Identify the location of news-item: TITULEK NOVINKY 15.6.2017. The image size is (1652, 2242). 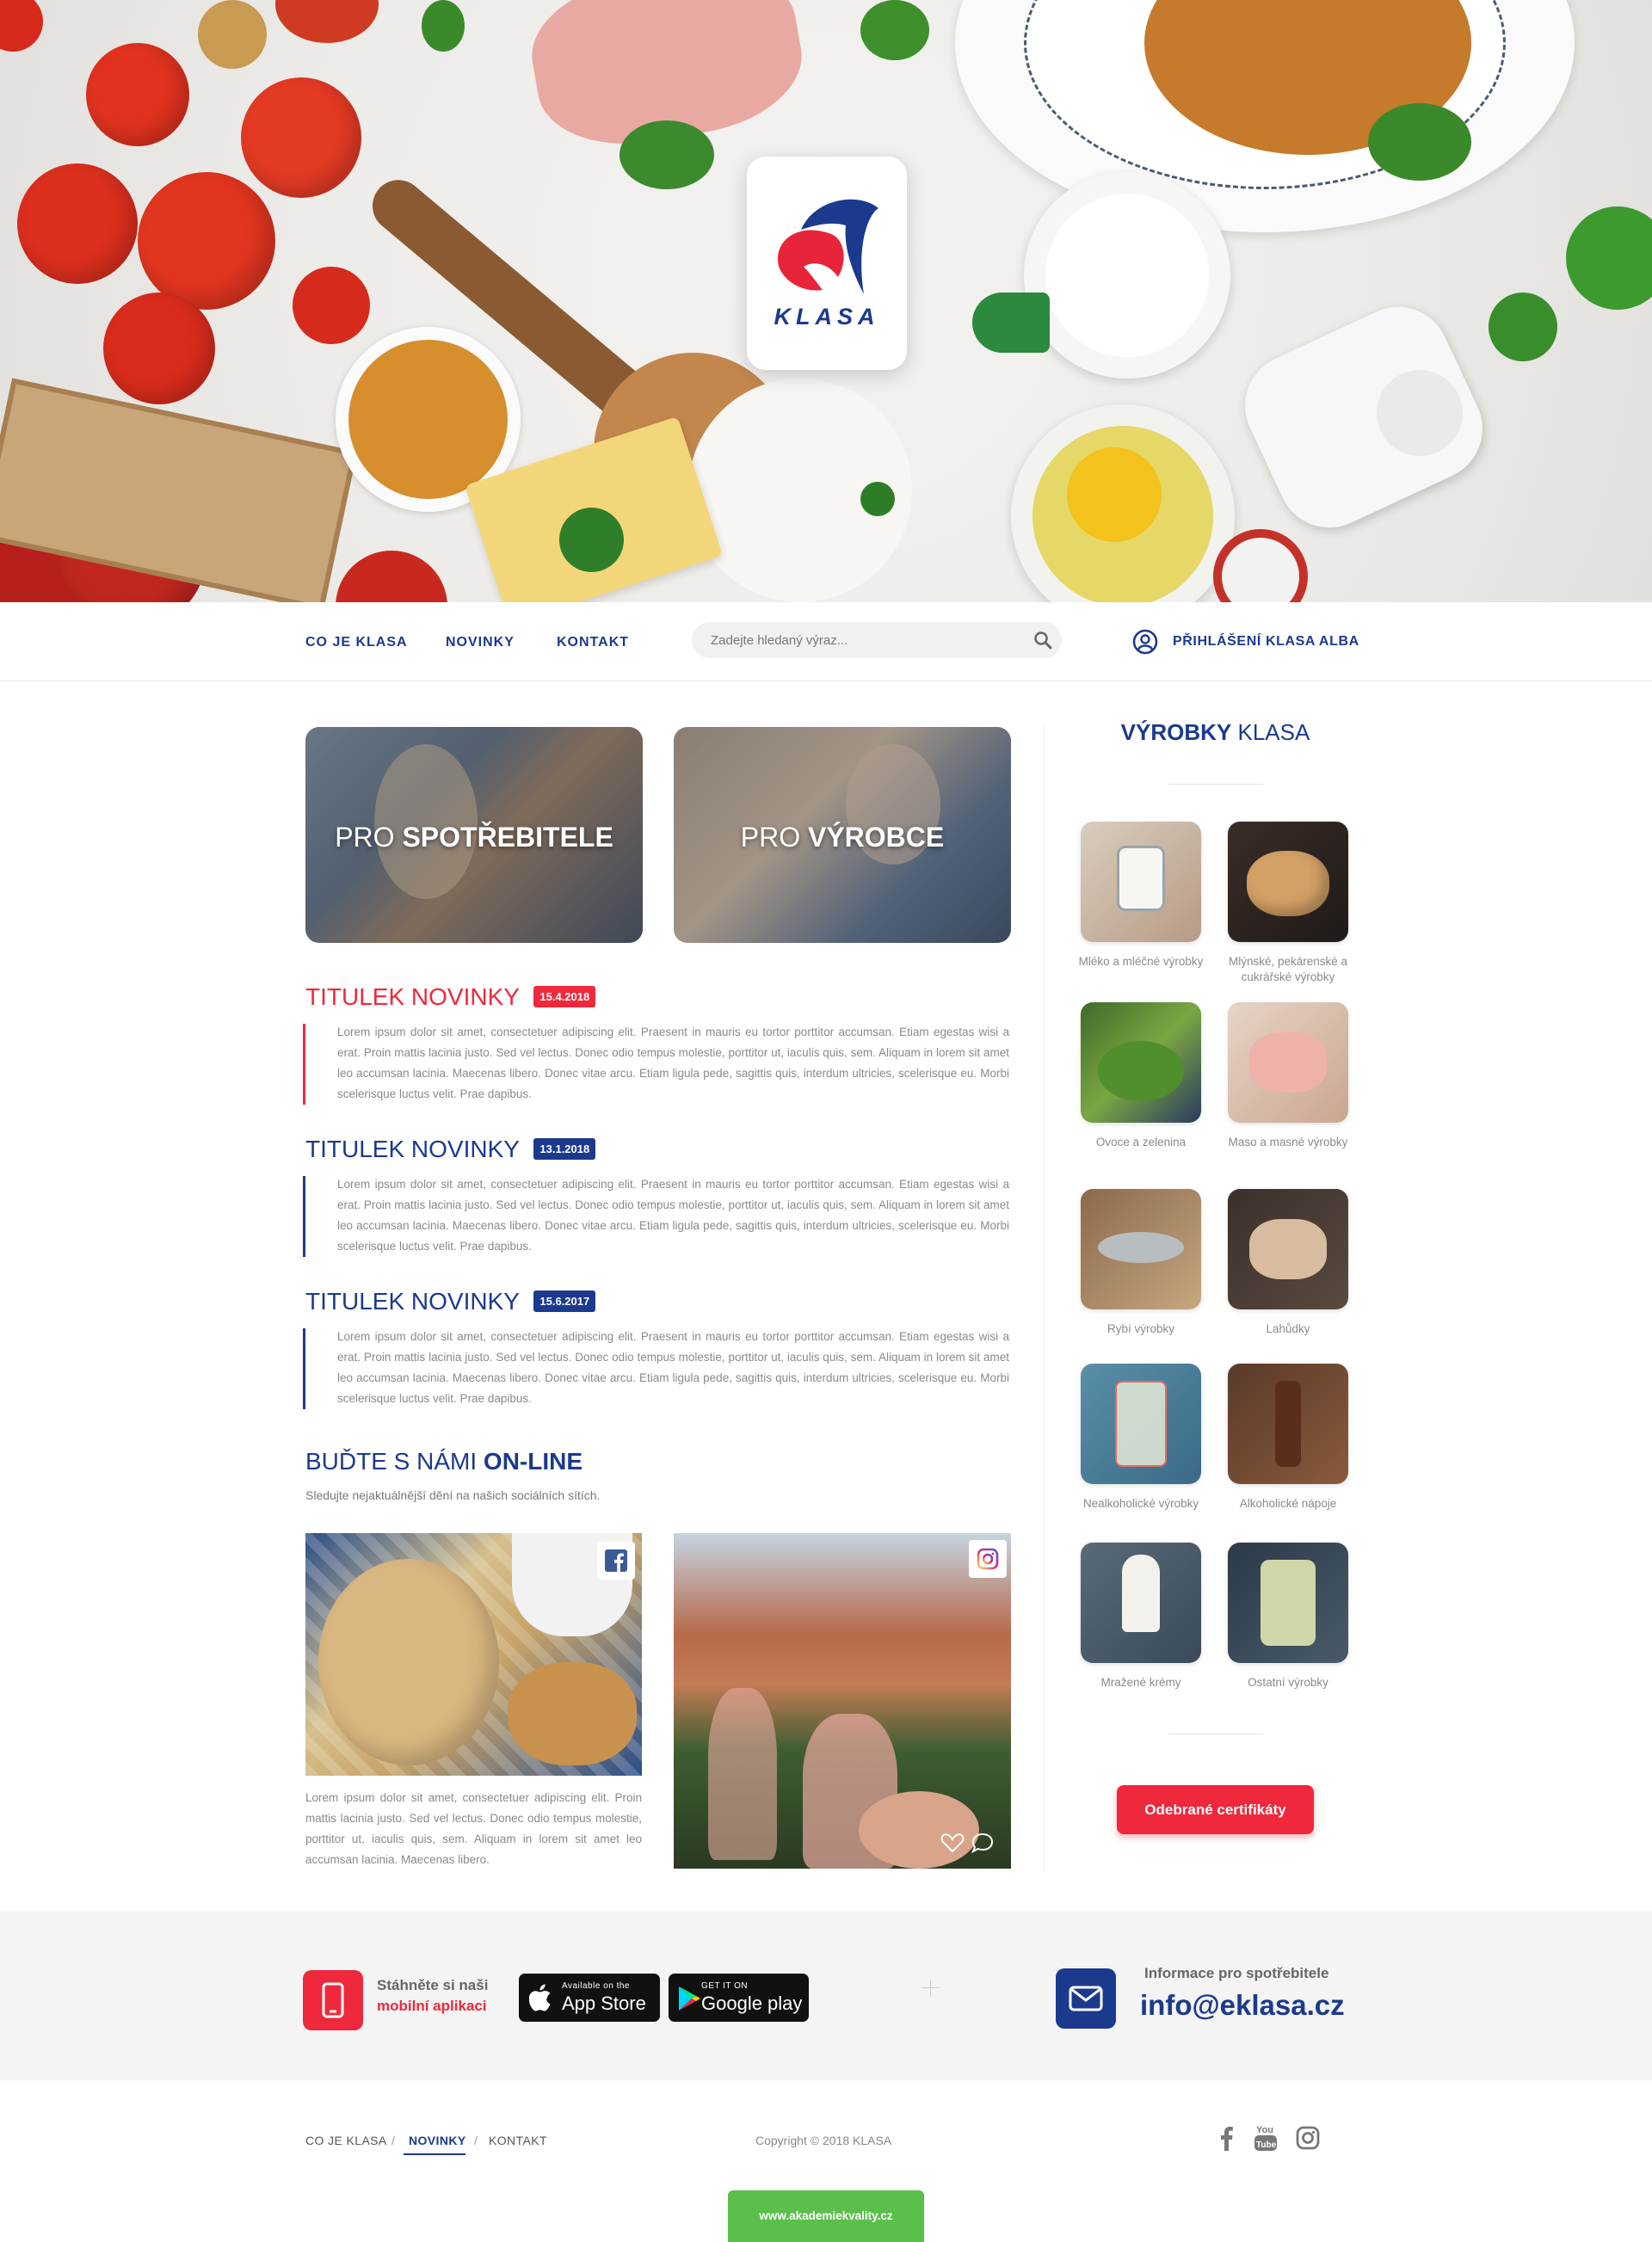
(450, 1301).